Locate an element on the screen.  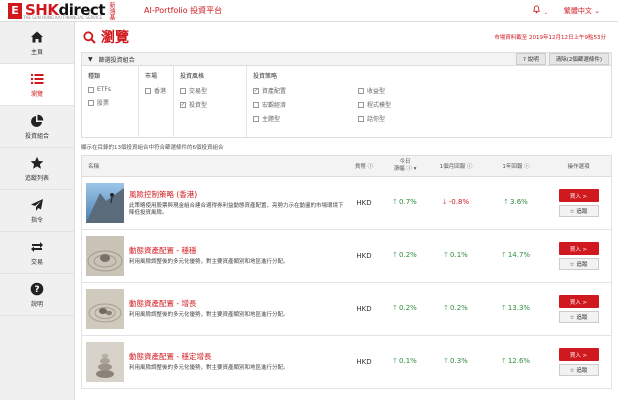
one-month-return: 🡓 -0.8% is located at coordinates (456, 201).